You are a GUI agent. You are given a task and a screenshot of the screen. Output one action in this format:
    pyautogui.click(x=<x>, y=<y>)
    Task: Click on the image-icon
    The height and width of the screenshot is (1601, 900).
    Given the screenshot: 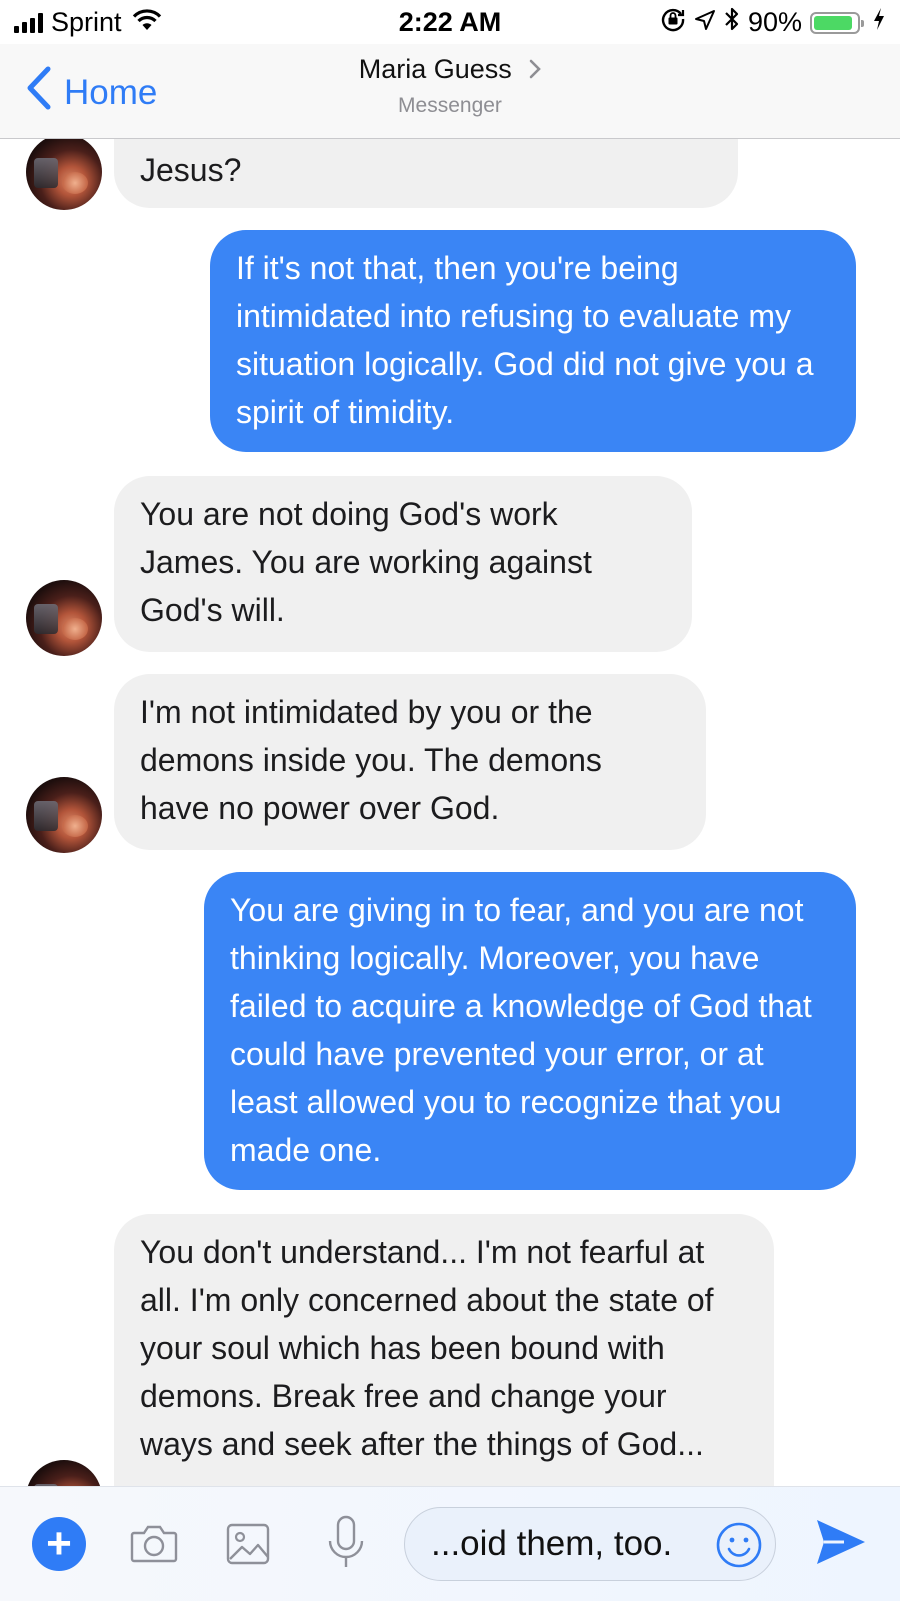 What is the action you would take?
    pyautogui.click(x=248, y=1545)
    